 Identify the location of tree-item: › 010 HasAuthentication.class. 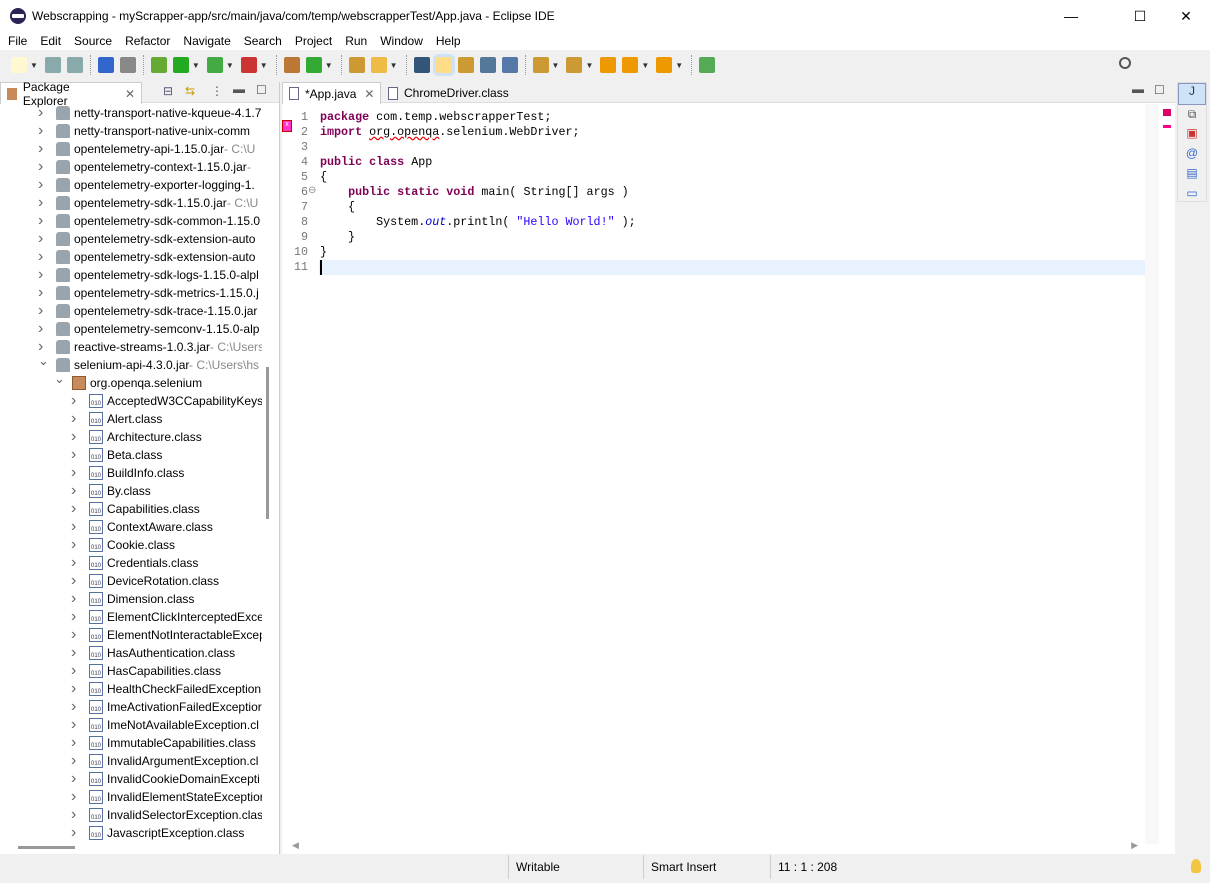
(131, 653).